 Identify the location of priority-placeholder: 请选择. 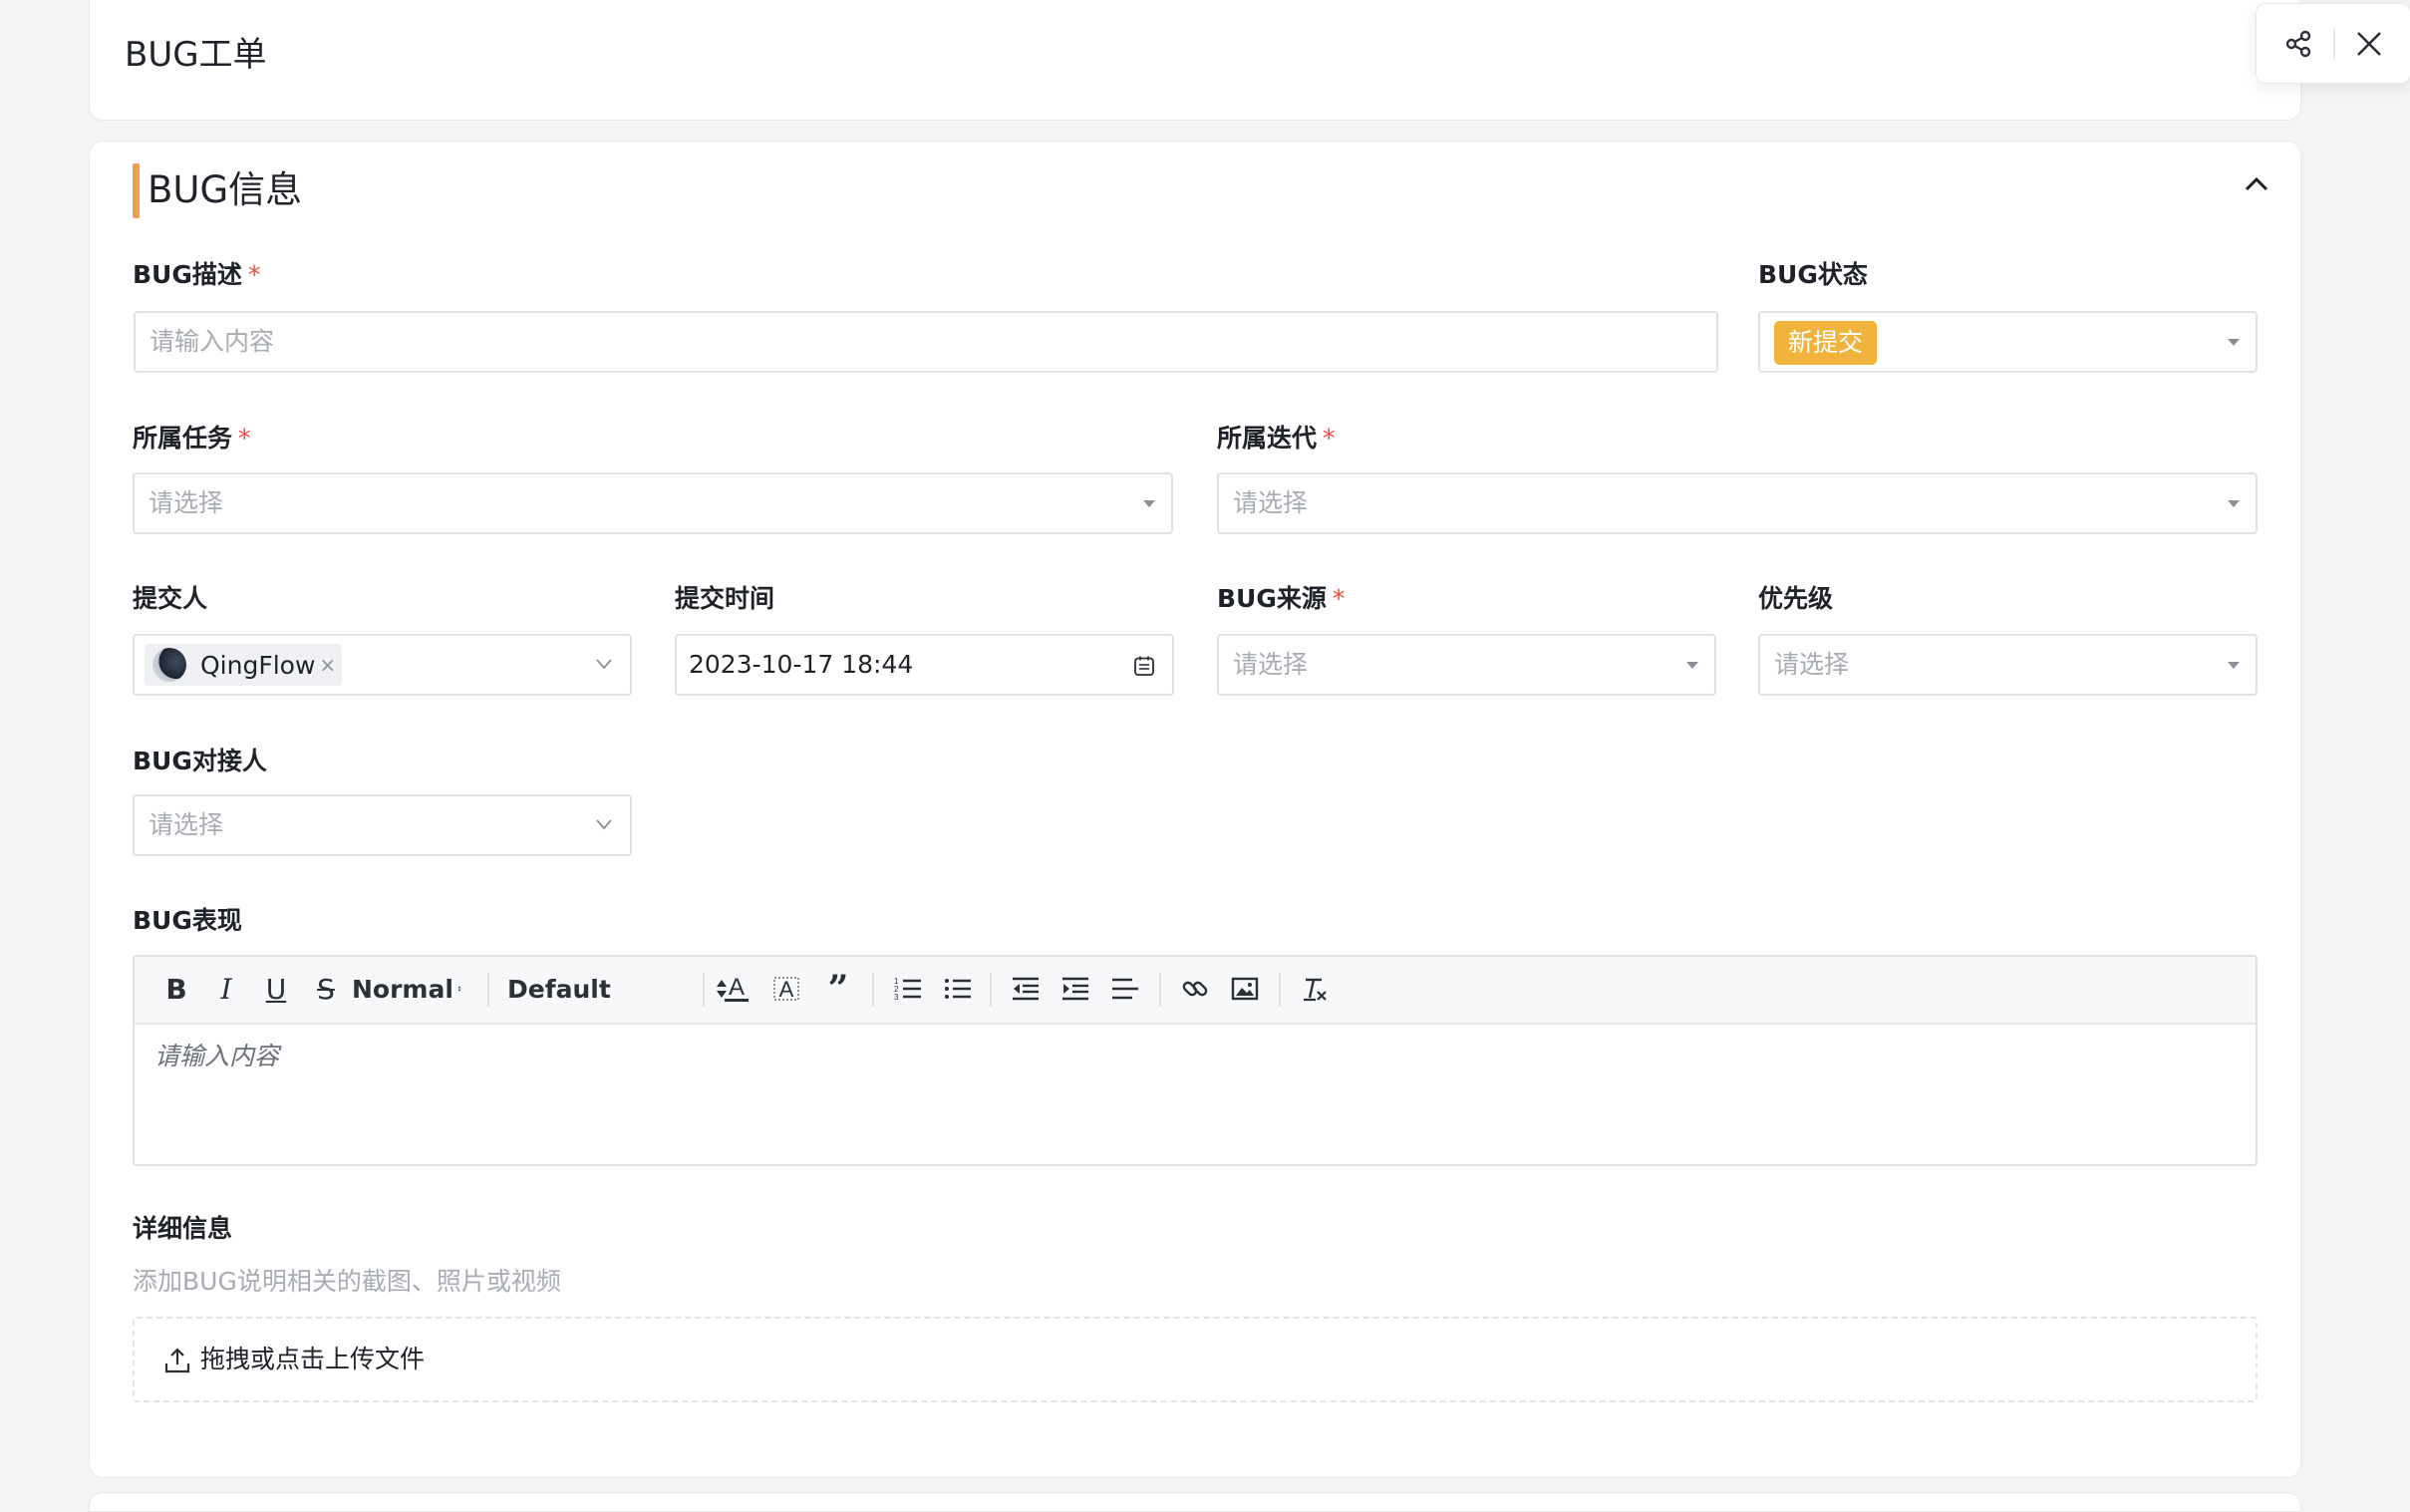
(1812, 665).